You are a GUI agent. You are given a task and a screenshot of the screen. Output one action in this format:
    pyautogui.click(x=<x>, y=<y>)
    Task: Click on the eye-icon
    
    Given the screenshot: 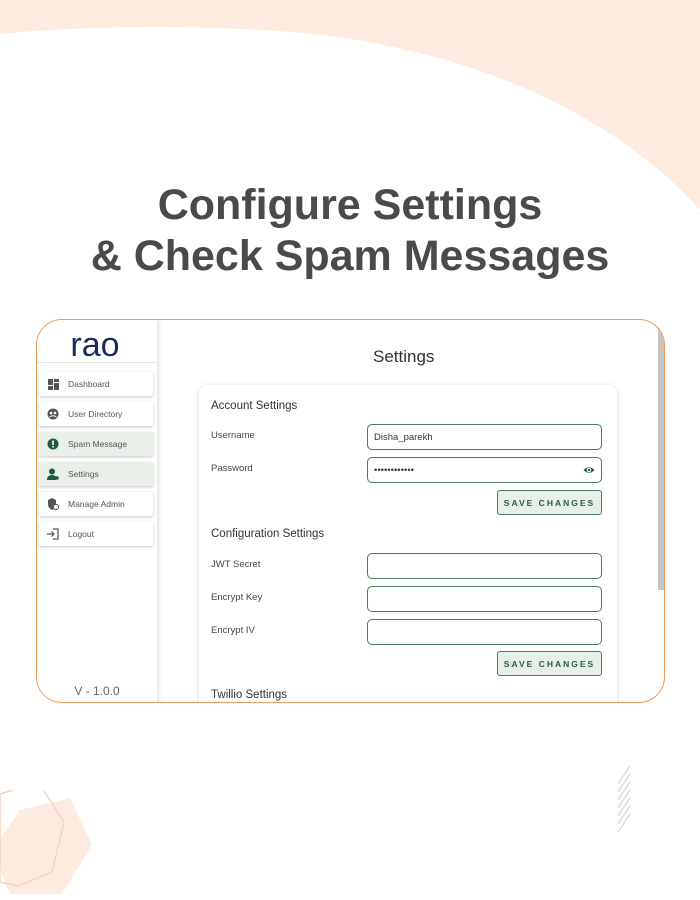 What is the action you would take?
    pyautogui.click(x=589, y=470)
    